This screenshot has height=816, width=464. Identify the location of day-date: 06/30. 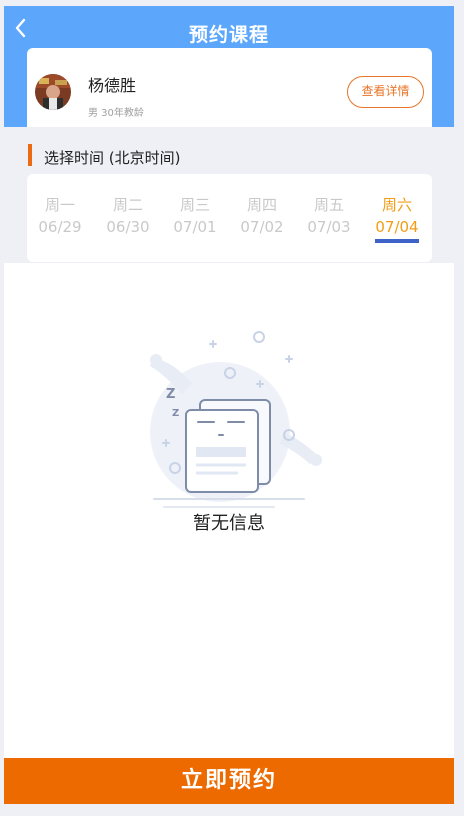
(128, 227).